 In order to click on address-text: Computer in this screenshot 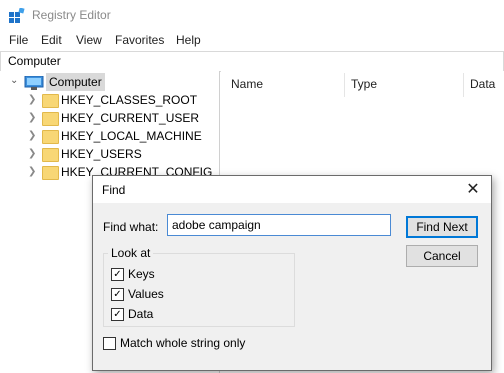, I will do `click(34, 61)`.